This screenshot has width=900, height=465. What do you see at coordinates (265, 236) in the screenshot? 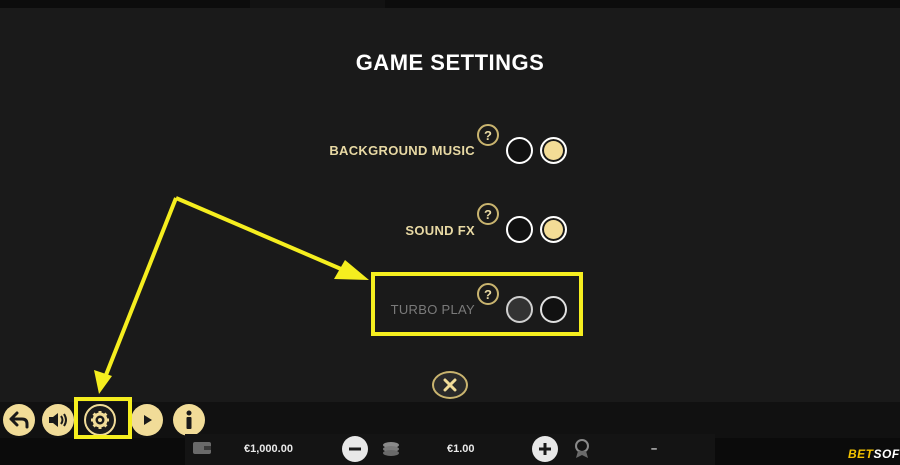
I see `arrow-line-to-turbo` at bounding box center [265, 236].